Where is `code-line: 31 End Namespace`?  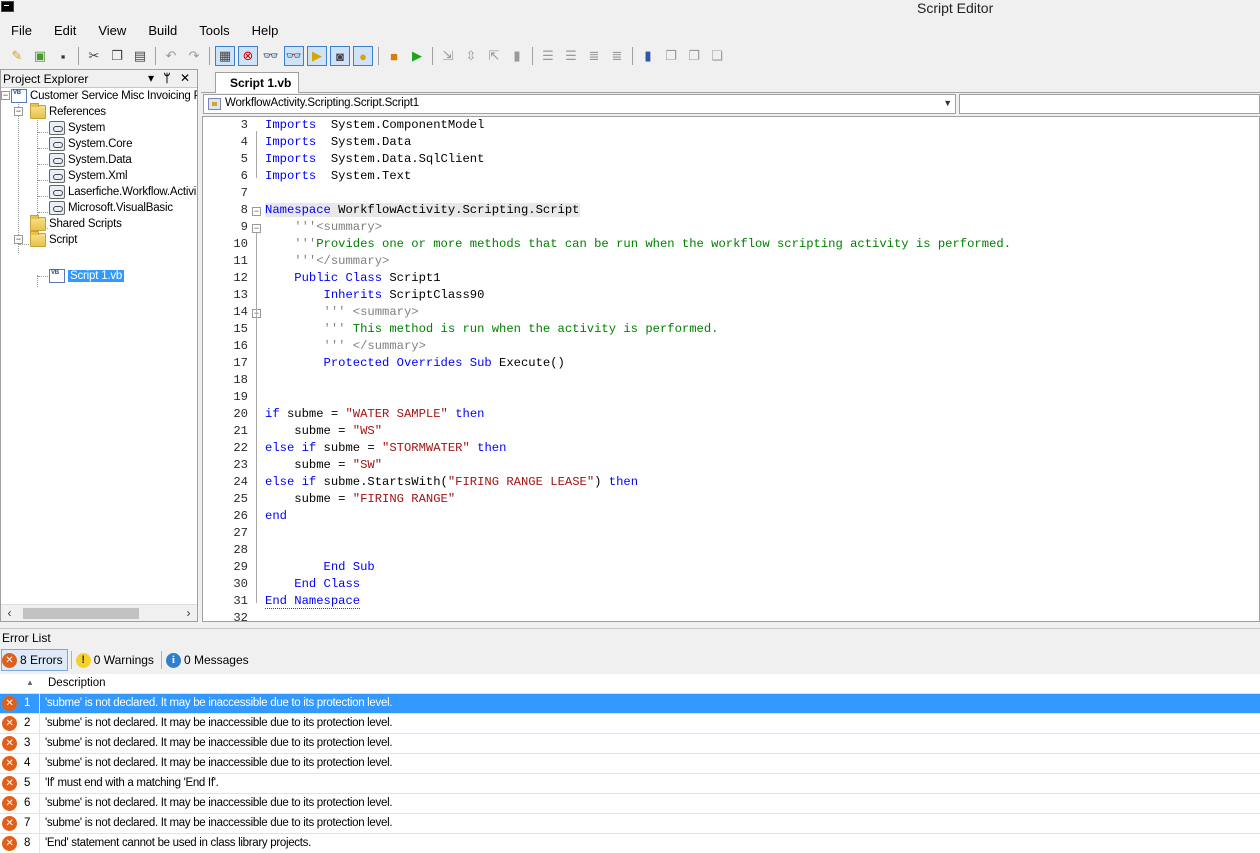 code-line: 31 End Namespace is located at coordinates (731, 602).